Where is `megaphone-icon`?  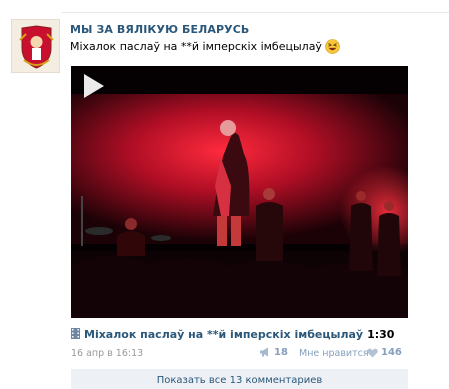
megaphone-icon is located at coordinates (264, 352).